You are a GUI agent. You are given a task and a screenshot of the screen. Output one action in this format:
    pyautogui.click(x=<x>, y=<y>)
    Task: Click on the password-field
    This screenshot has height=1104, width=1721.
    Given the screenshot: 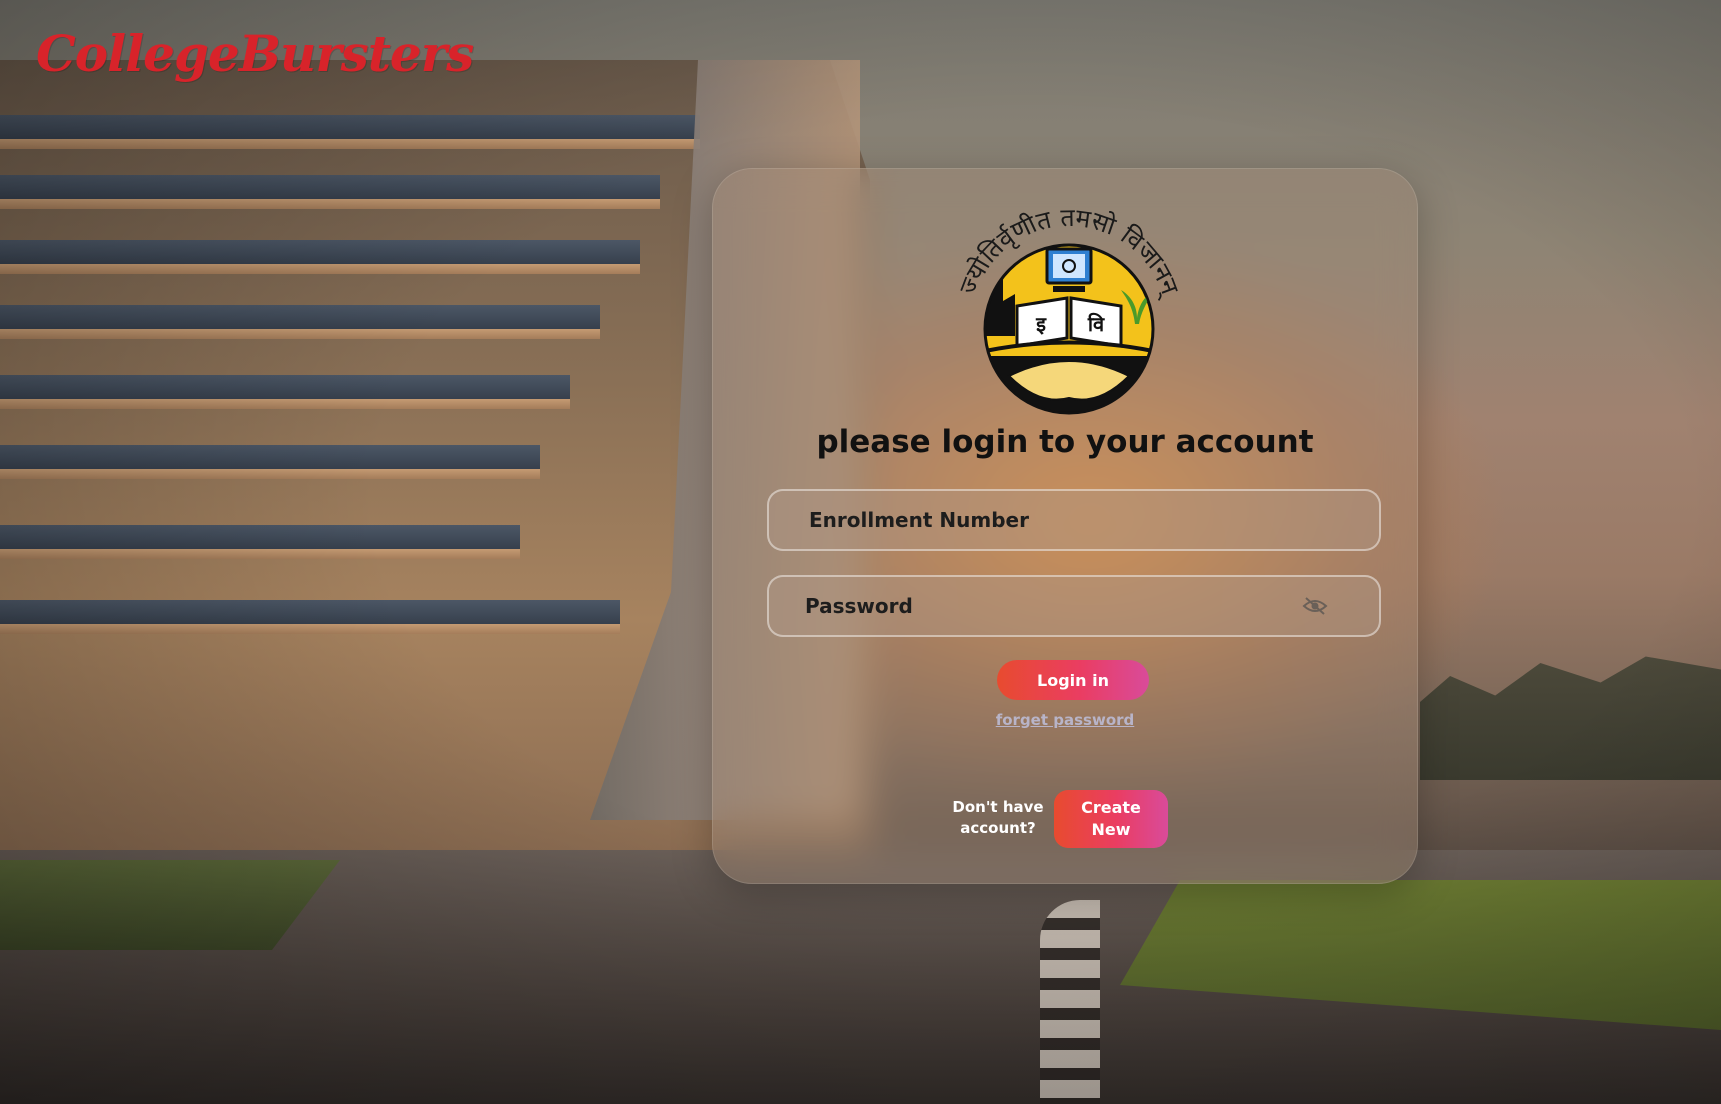 What is the action you would take?
    pyautogui.click(x=1074, y=606)
    